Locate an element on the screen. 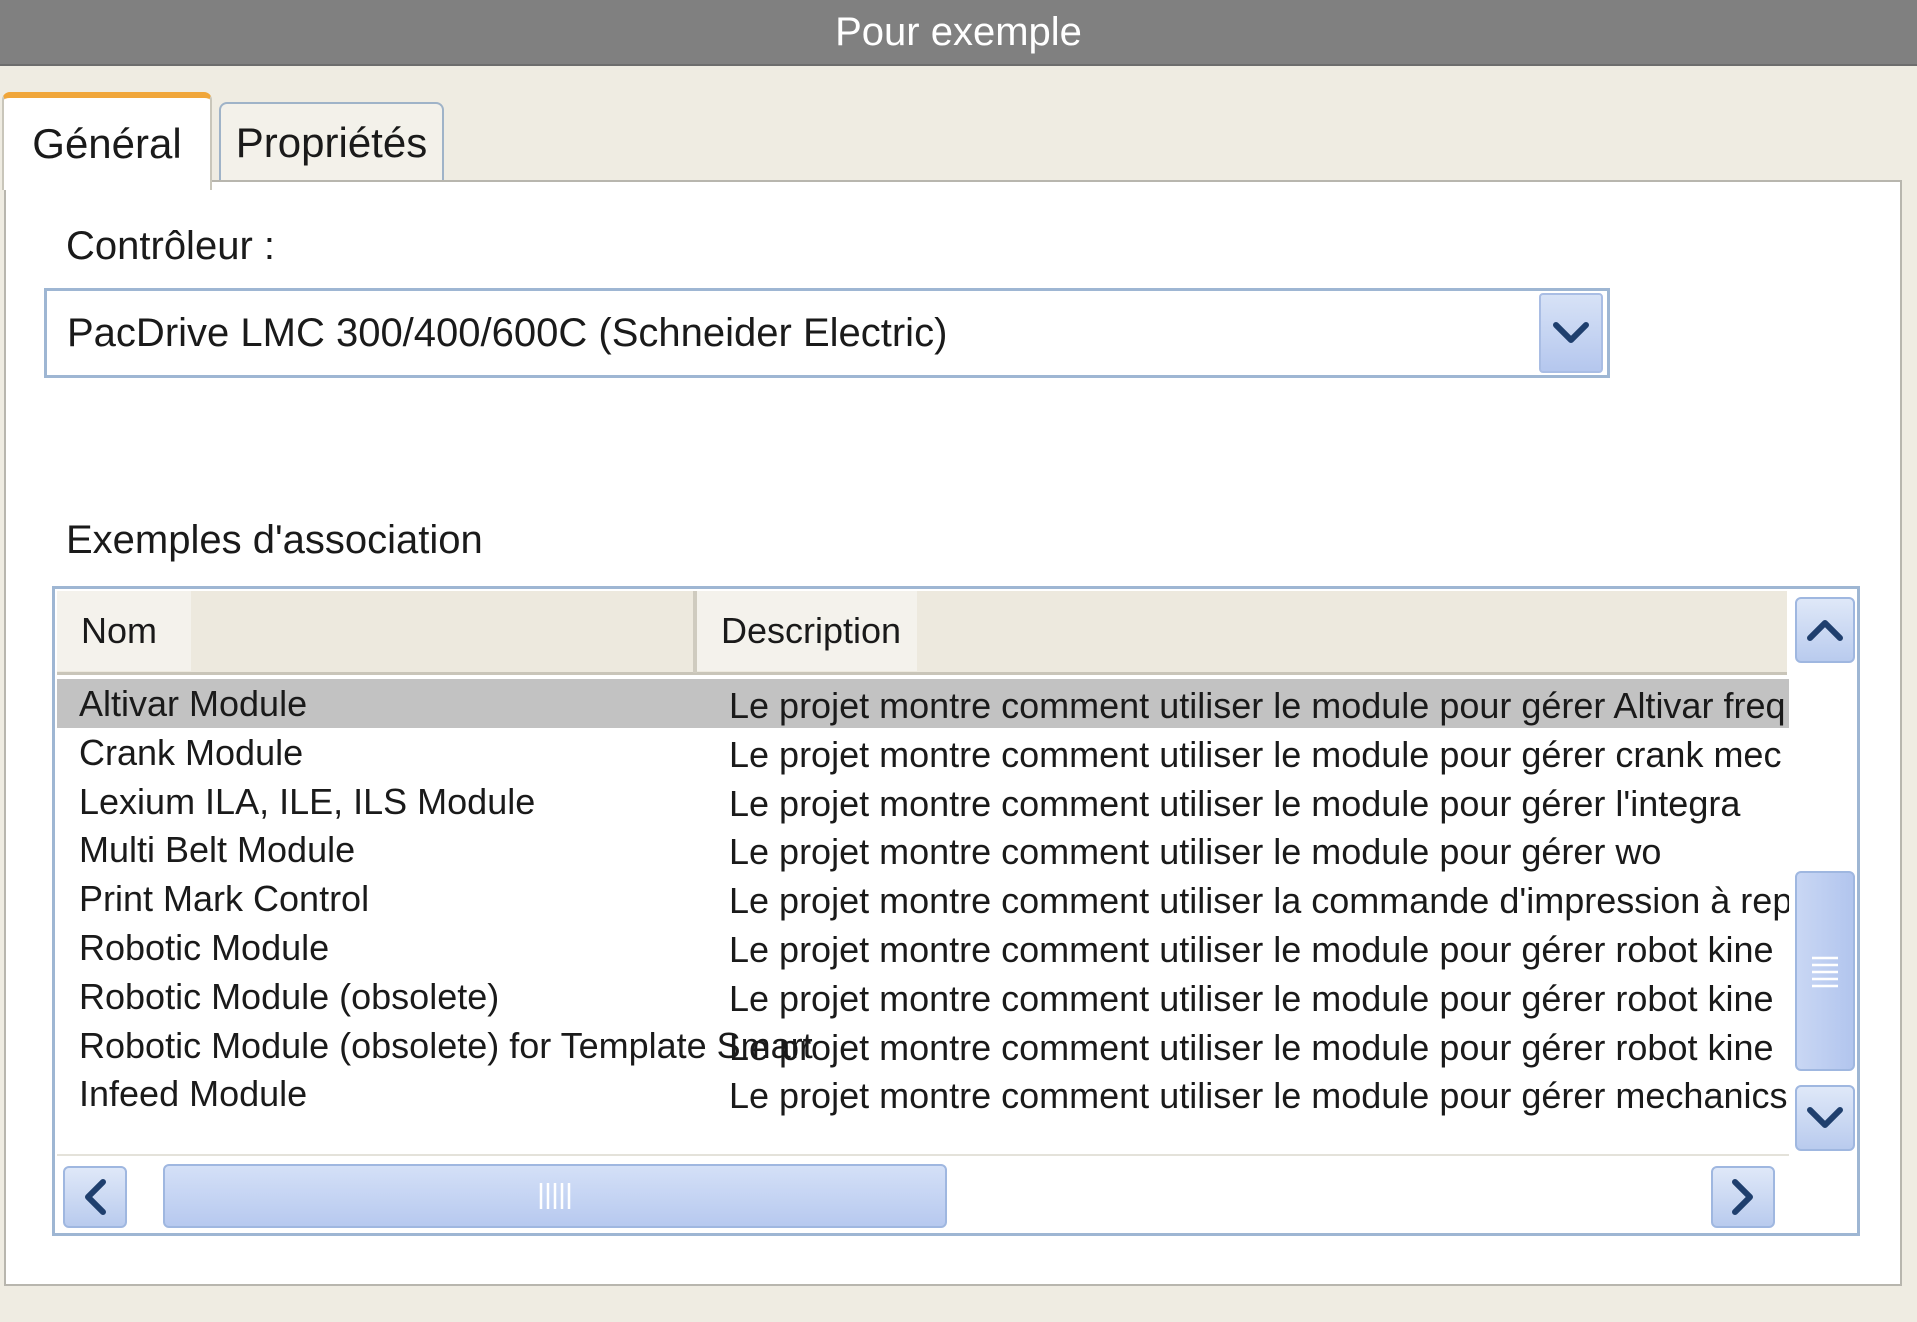 Image resolution: width=1917 pixels, height=1322 pixels. column-header-description: Description is located at coordinates (807, 631).